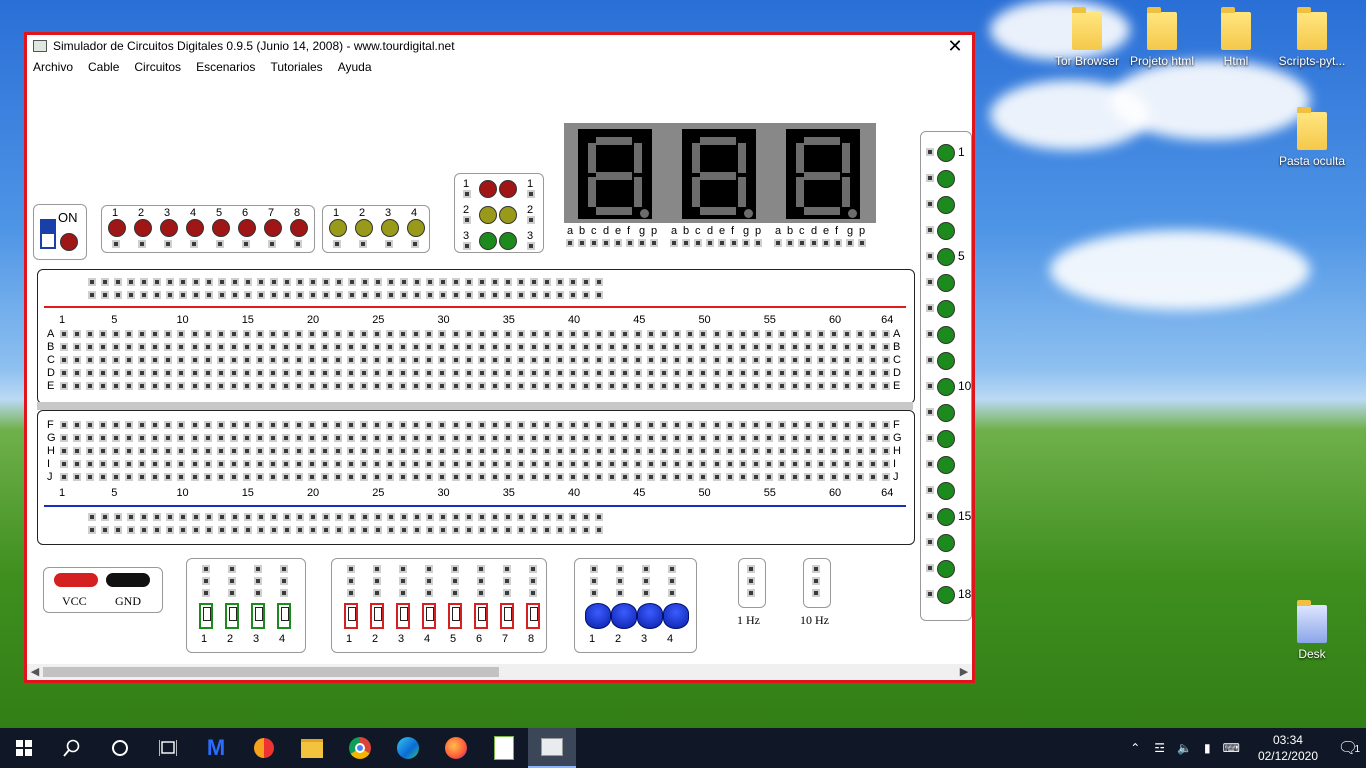 The height and width of the screenshot is (768, 1366). I want to click on desktop-icon-html: Html, so click(1236, 37).